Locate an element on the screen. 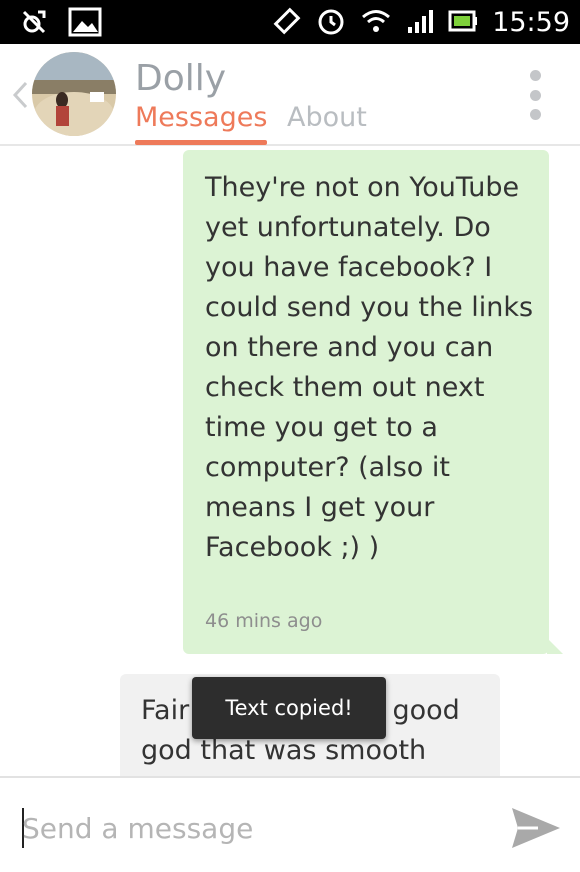  battery-icon is located at coordinates (463, 23).